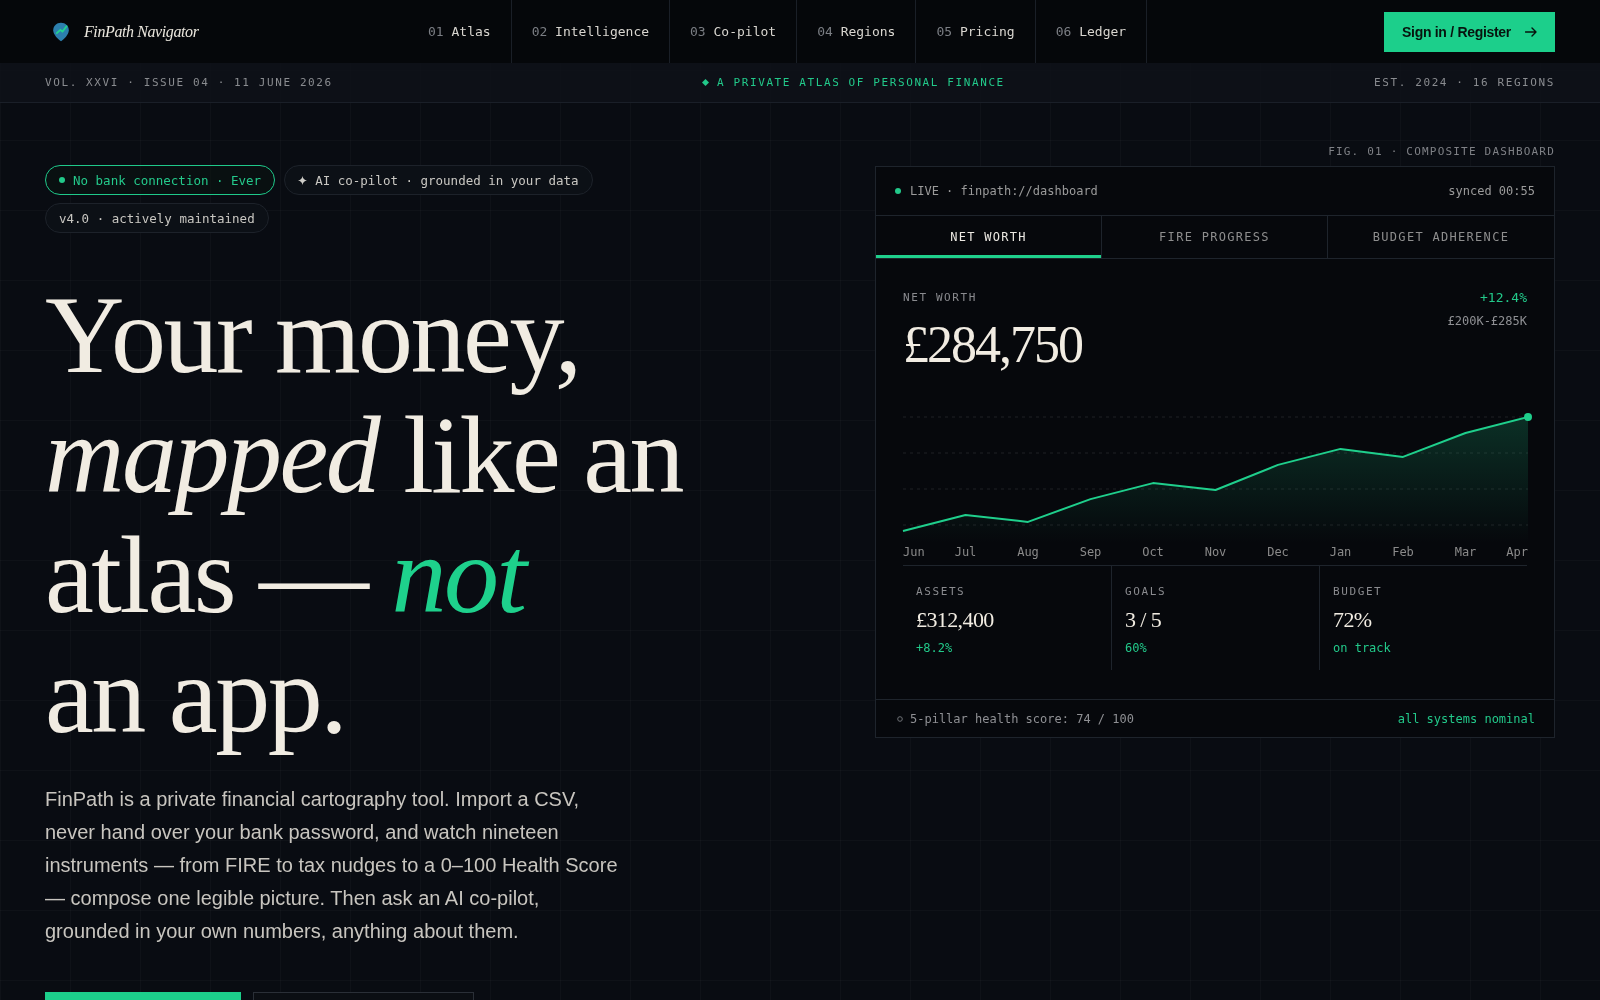 Image resolution: width=1600 pixels, height=1000 pixels. I want to click on stat-label: ASSETS, so click(941, 592).